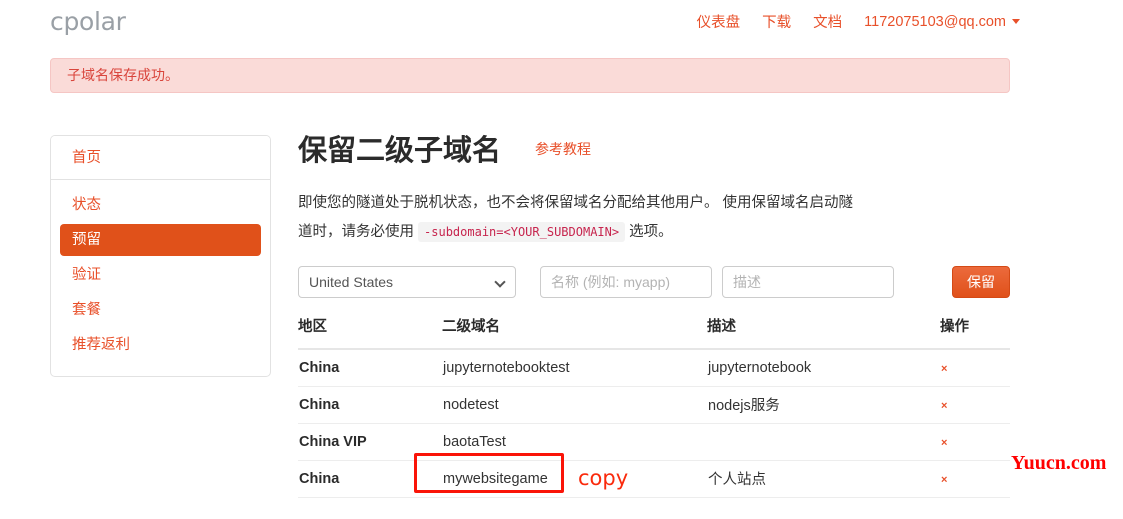 The width and height of the screenshot is (1123, 519). What do you see at coordinates (522, 232) in the screenshot?
I see `subdomain-code-snippet: -subdomain=<YOUR_SUBDOMAIN>` at bounding box center [522, 232].